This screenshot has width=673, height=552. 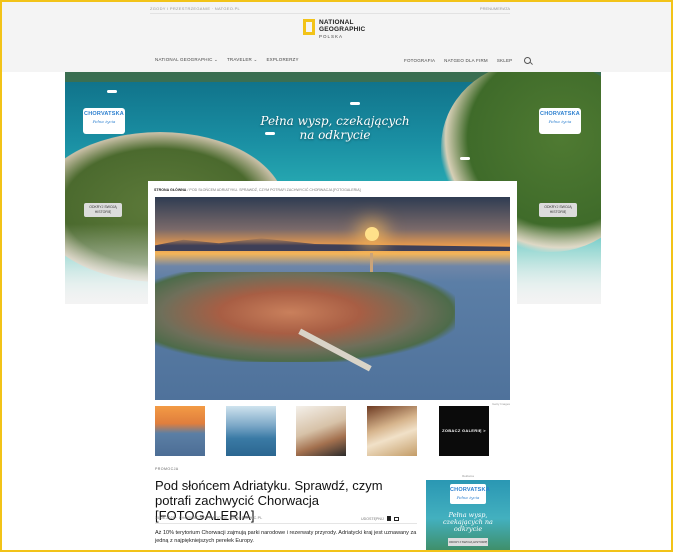 I want to click on hero-title: Pełna wysp, czekających na odkrycie, so click(x=335, y=128).